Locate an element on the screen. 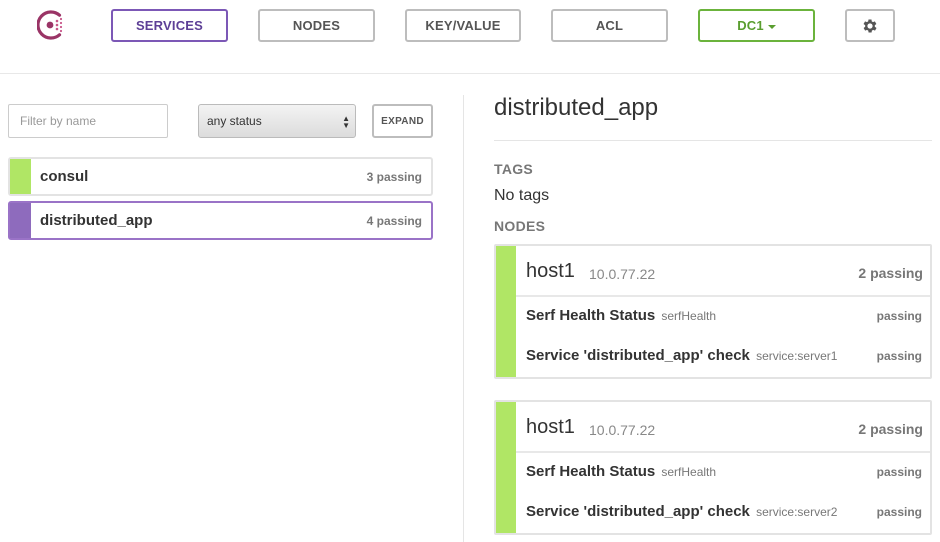  service-item-consul: consul 3 passing is located at coordinates (220, 176).